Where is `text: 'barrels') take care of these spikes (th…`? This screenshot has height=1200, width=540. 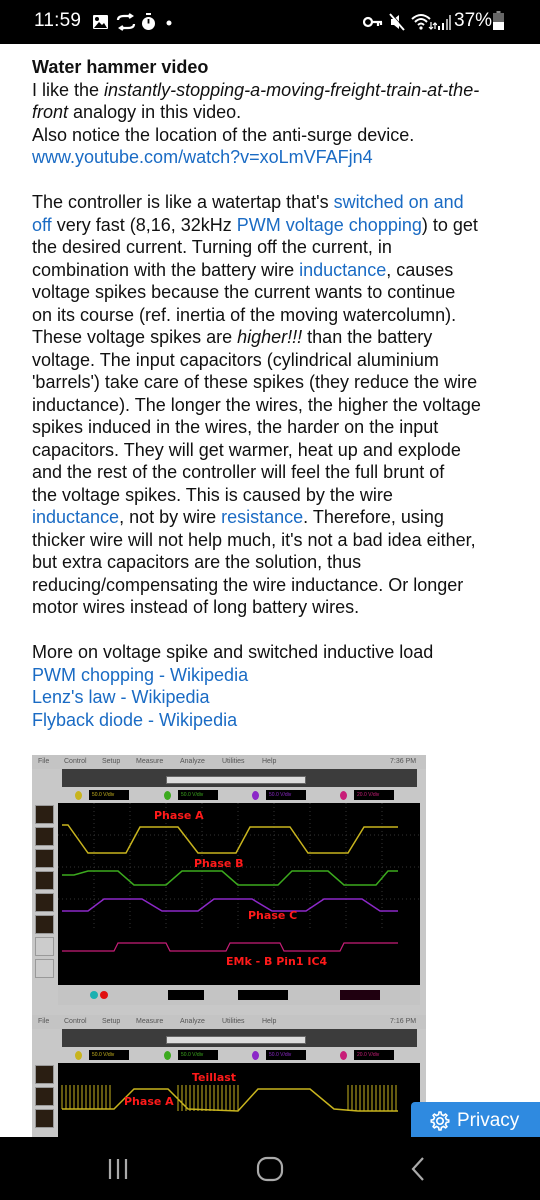 text: 'barrels') take care of these spikes (th… is located at coordinates (255, 382).